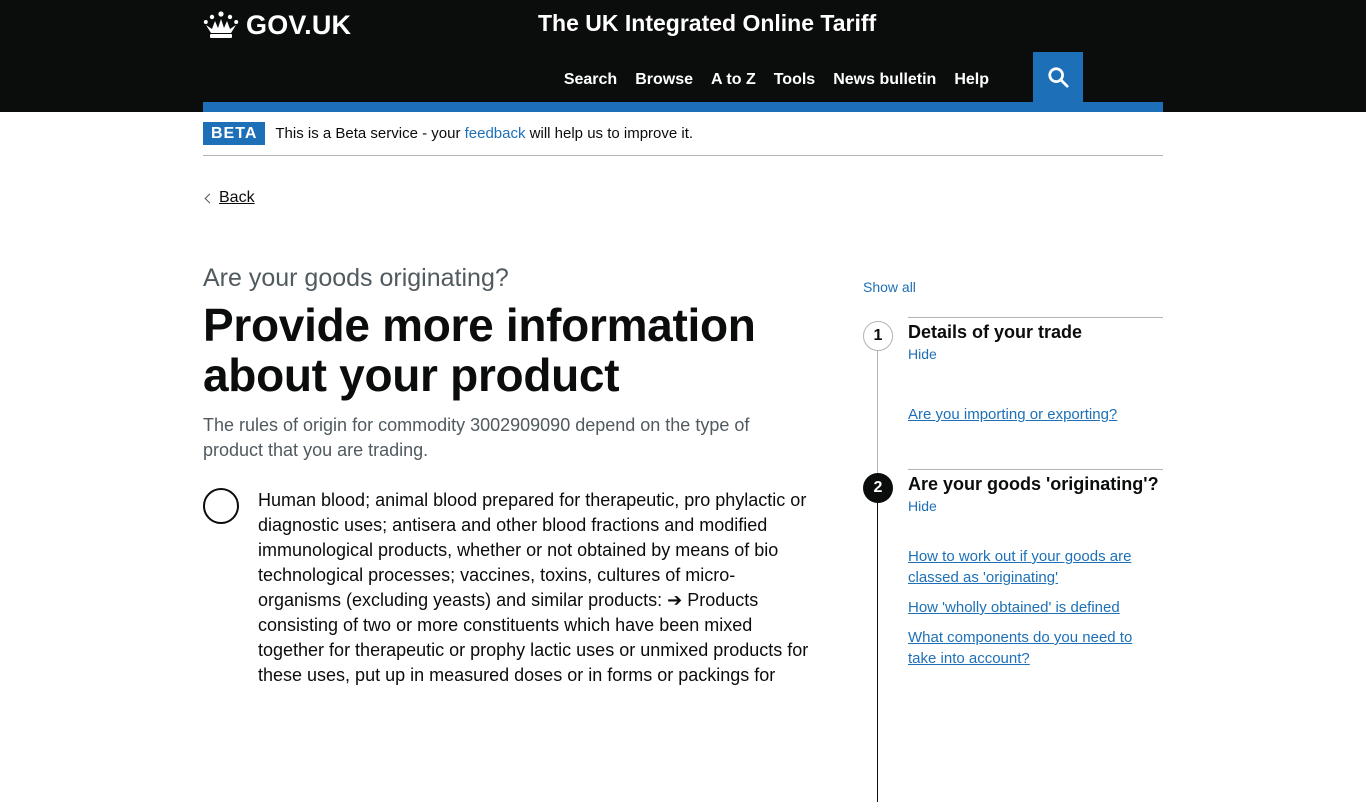 This screenshot has width=1366, height=802. What do you see at coordinates (889, 287) in the screenshot?
I see `show-all-button: Show all` at bounding box center [889, 287].